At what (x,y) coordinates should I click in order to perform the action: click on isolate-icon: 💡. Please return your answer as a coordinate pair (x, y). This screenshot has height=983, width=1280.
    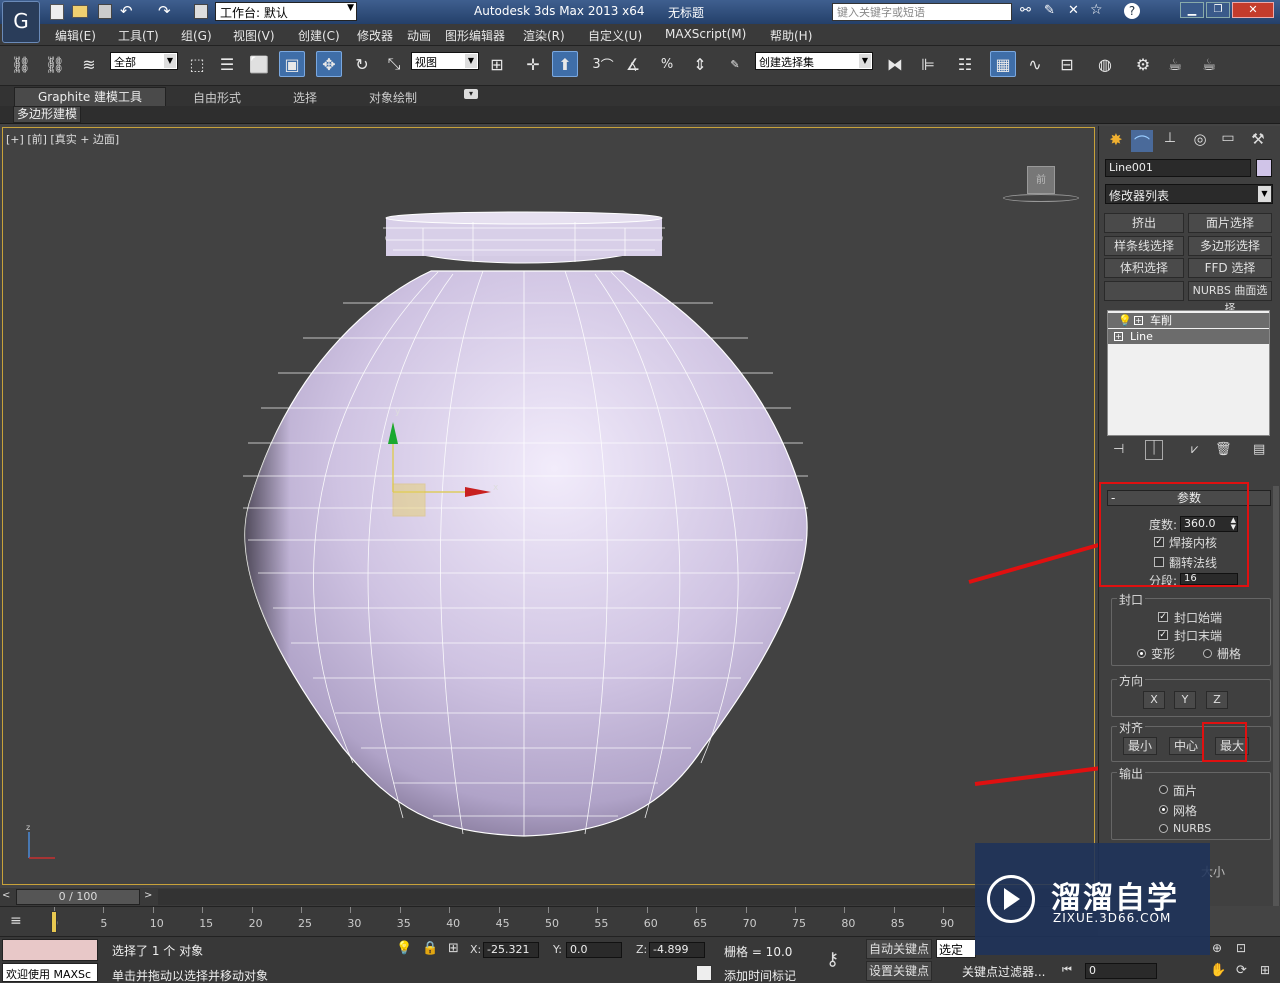
    Looking at the image, I should click on (404, 948).